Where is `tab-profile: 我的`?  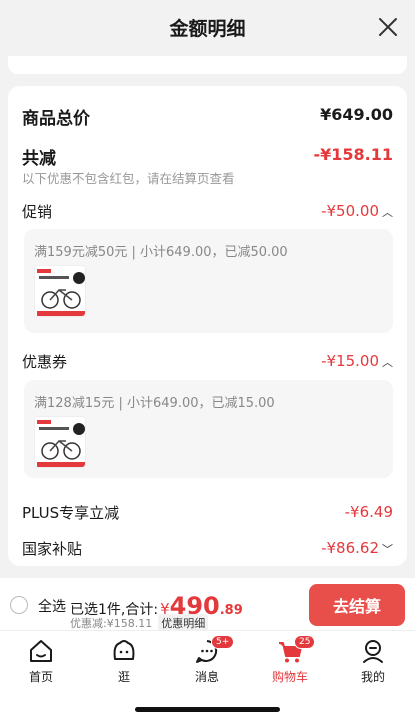
tab-profile: 我的 is located at coordinates (373, 662).